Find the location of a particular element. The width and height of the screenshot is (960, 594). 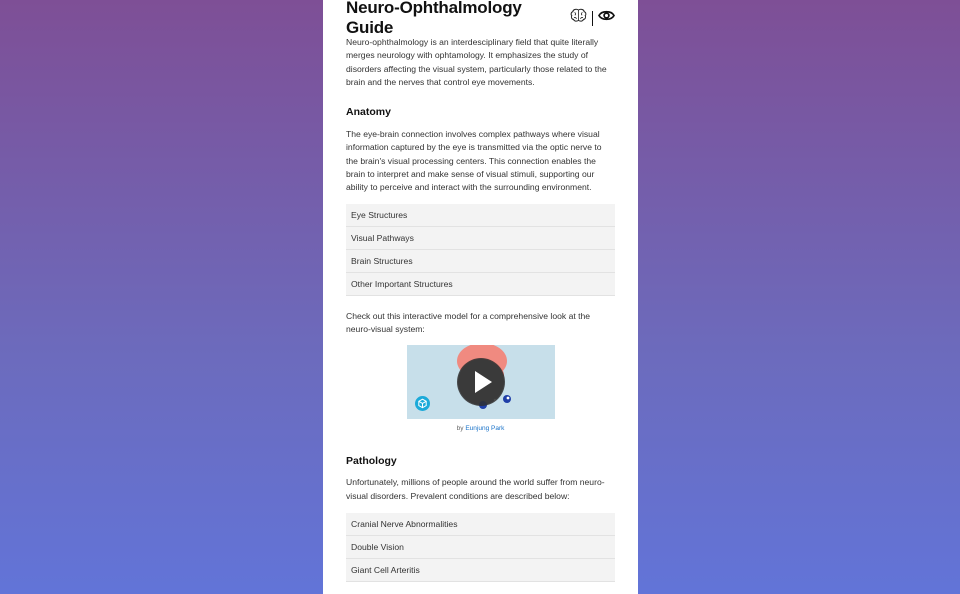

title-icons is located at coordinates (593, 18).